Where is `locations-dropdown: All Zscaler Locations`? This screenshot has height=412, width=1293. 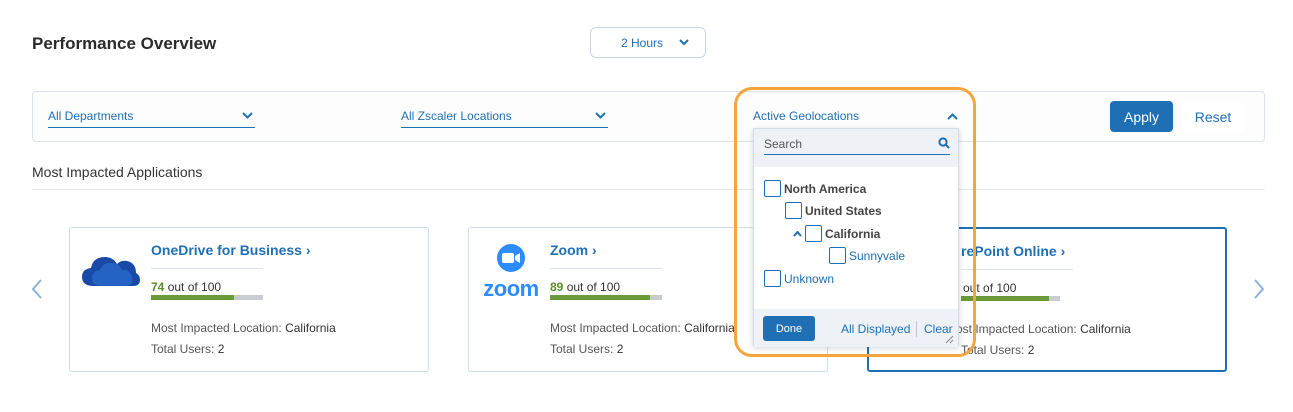 locations-dropdown: All Zscaler Locations is located at coordinates (504, 116).